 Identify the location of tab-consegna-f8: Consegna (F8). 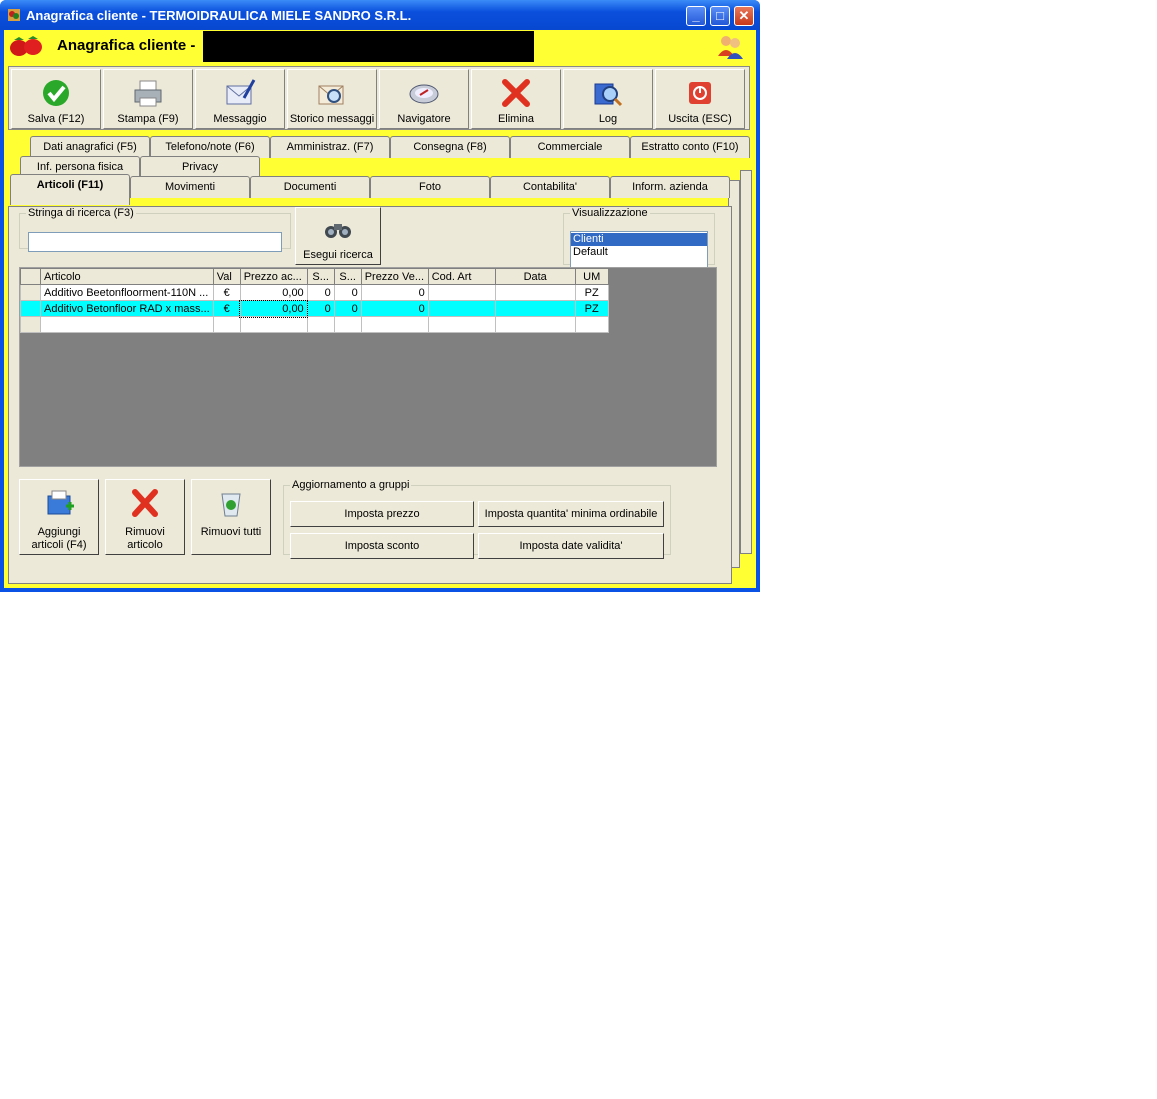
(450, 147).